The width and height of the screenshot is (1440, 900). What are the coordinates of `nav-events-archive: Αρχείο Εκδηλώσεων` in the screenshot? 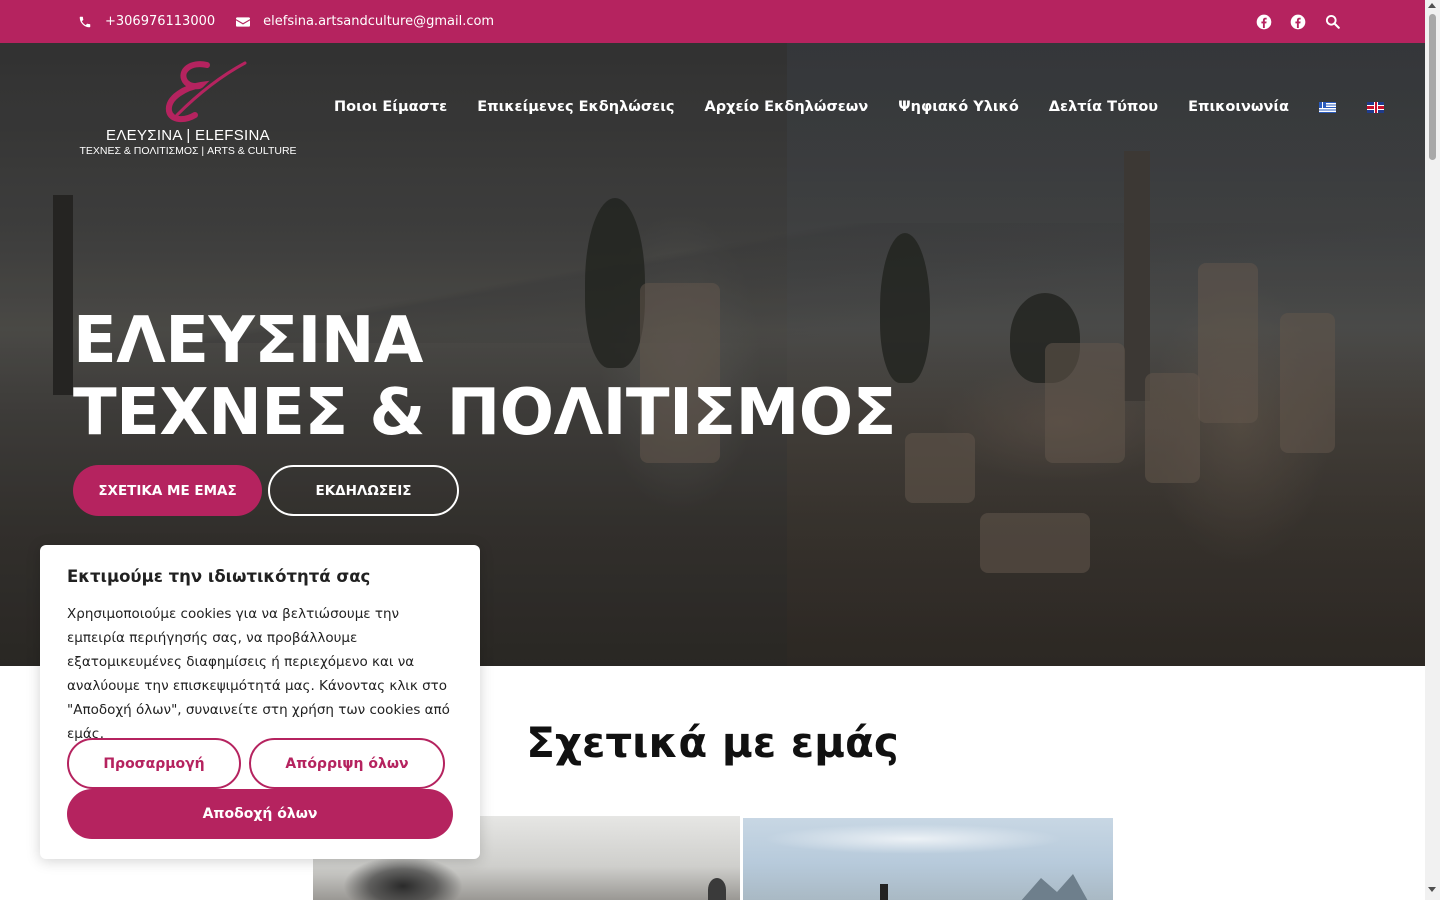 It's located at (786, 107).